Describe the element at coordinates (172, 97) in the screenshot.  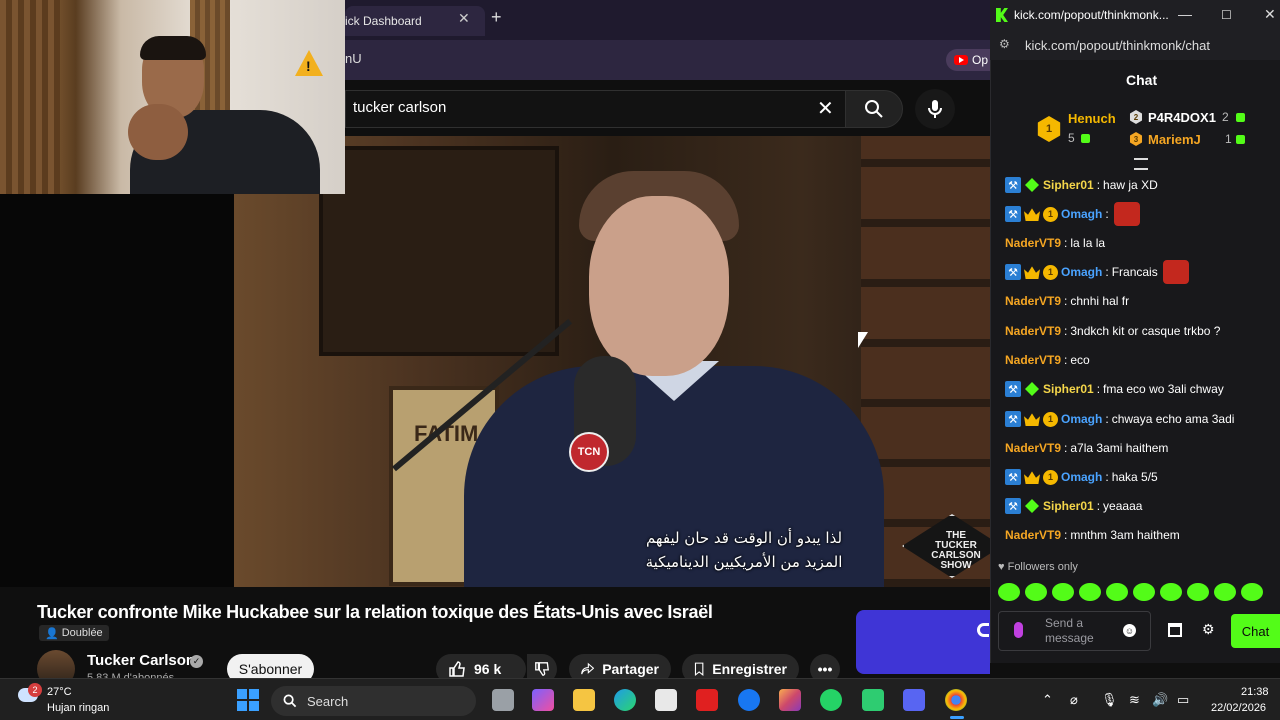
I see `webcam-overlay` at that location.